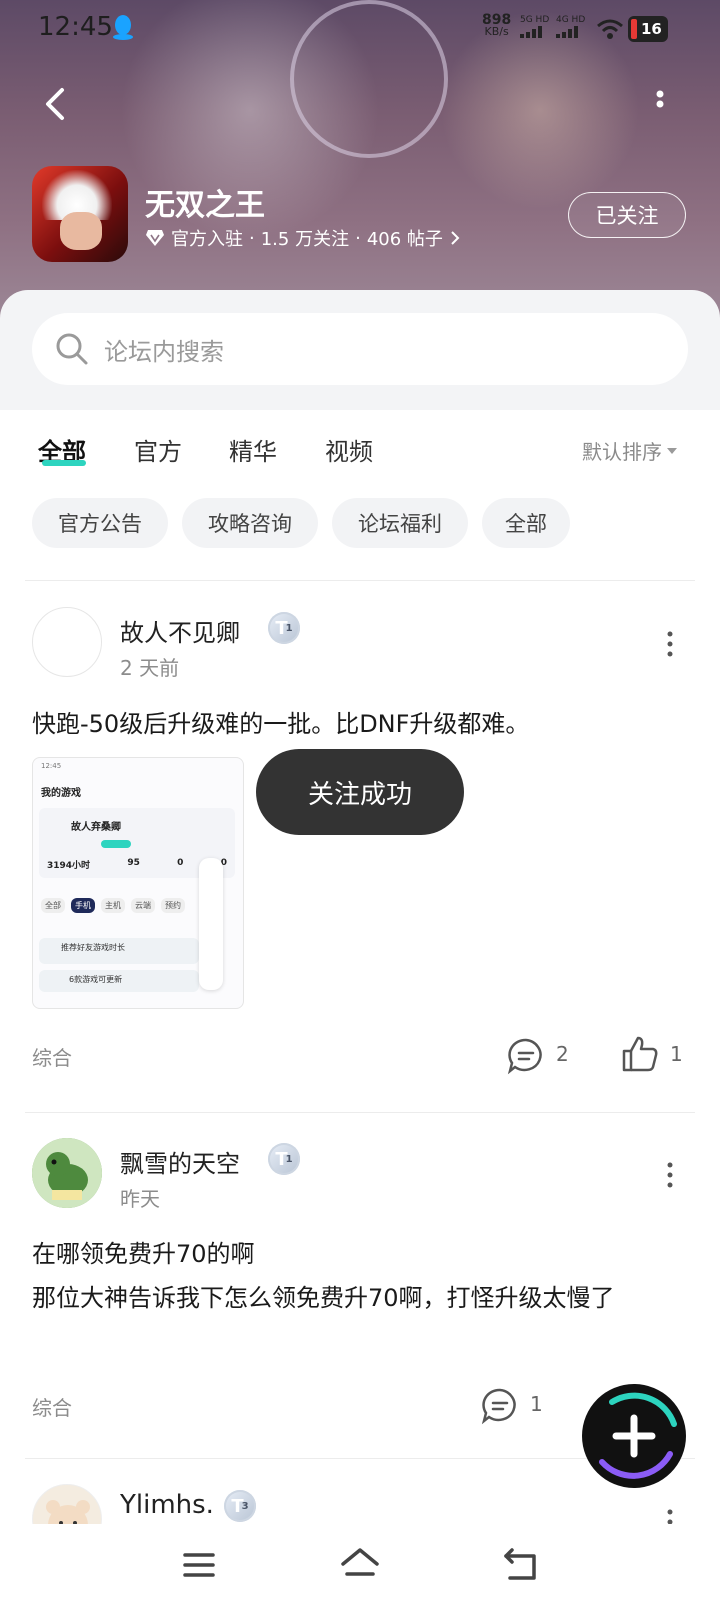 Image resolution: width=720 pixels, height=1612 pixels. I want to click on banner-ring, so click(369, 79).